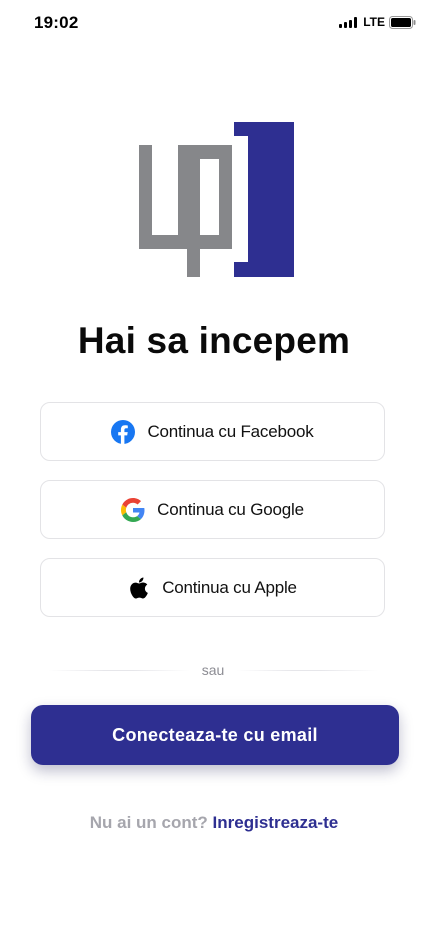 The image size is (428, 926). What do you see at coordinates (264, 199) in the screenshot?
I see `logo-bracket` at bounding box center [264, 199].